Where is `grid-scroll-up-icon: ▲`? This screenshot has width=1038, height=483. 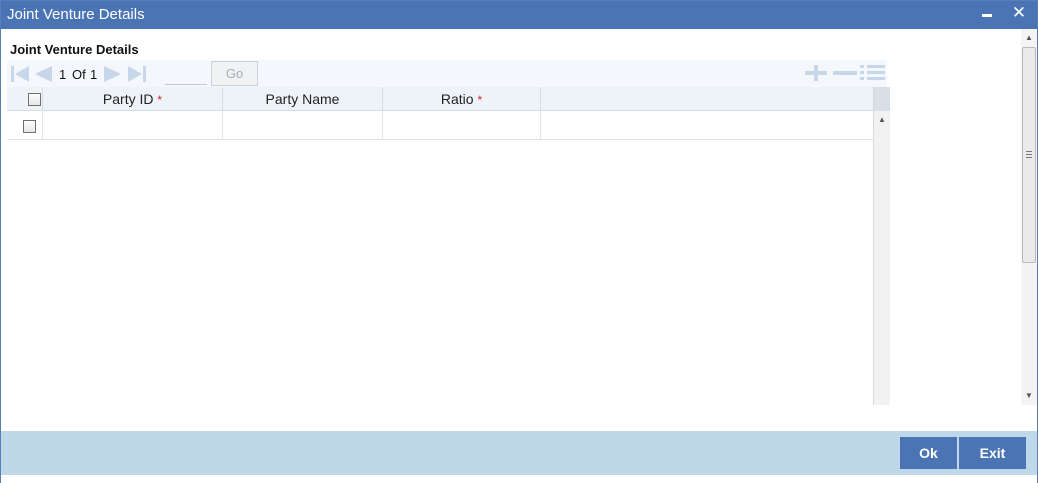
grid-scroll-up-icon: ▲ is located at coordinates (882, 119).